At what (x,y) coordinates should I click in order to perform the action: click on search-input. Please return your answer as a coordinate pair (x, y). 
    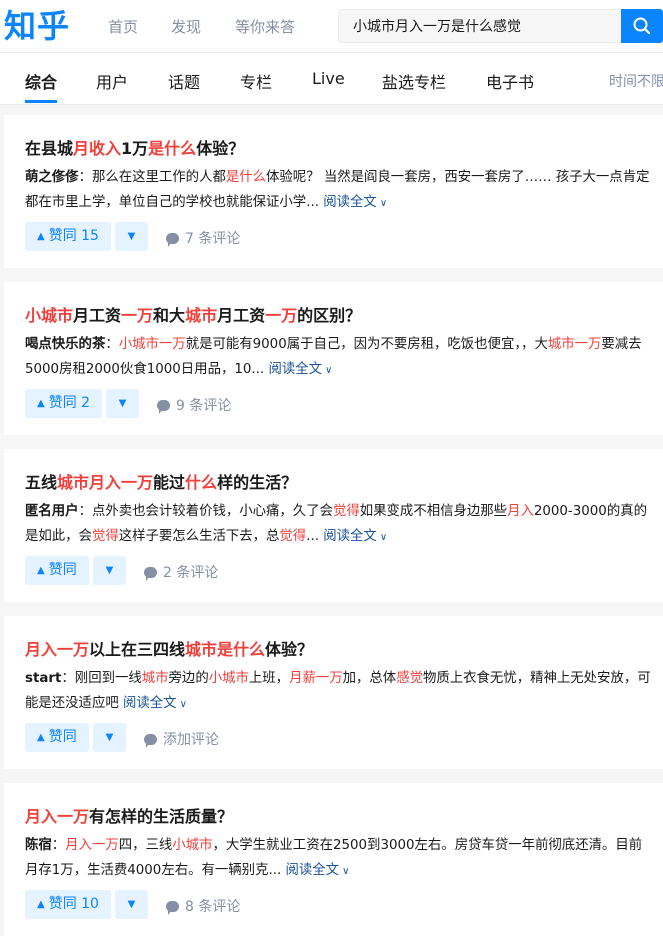
    Looking at the image, I should click on (476, 26).